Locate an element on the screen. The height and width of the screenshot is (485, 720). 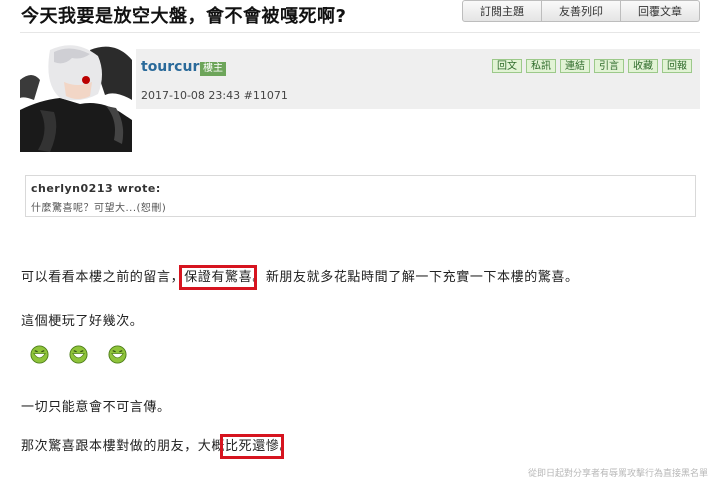
avatar is located at coordinates (76, 96).